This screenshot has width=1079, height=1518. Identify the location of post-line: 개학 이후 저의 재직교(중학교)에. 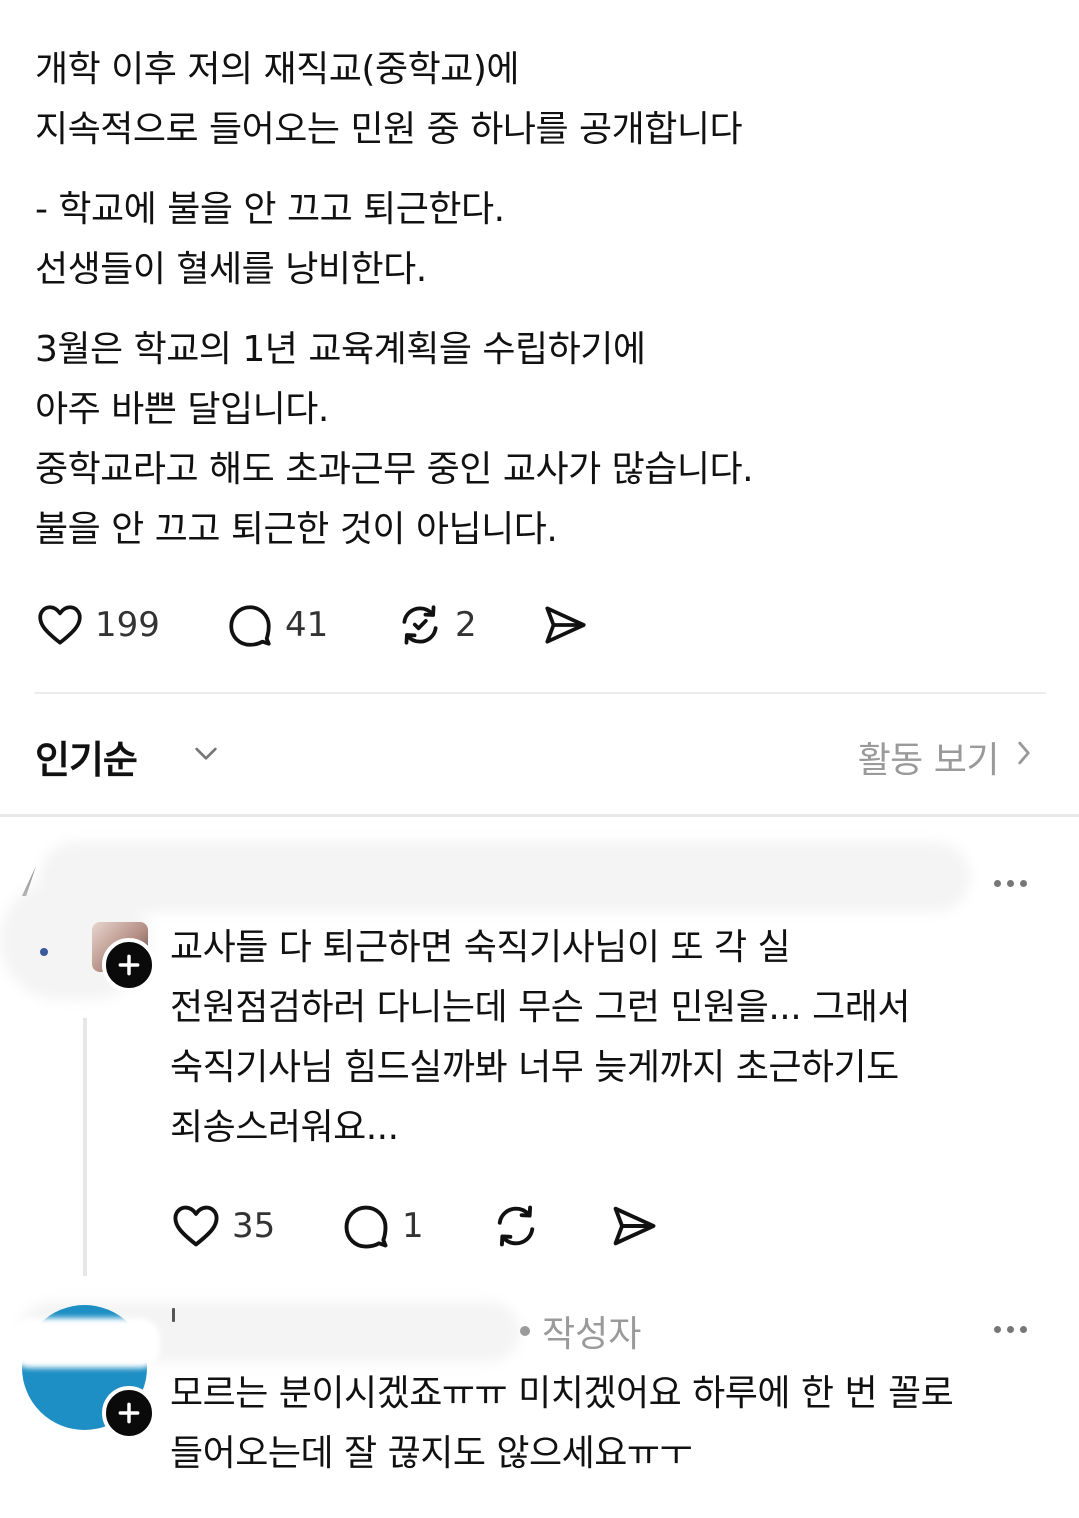
(277, 69).